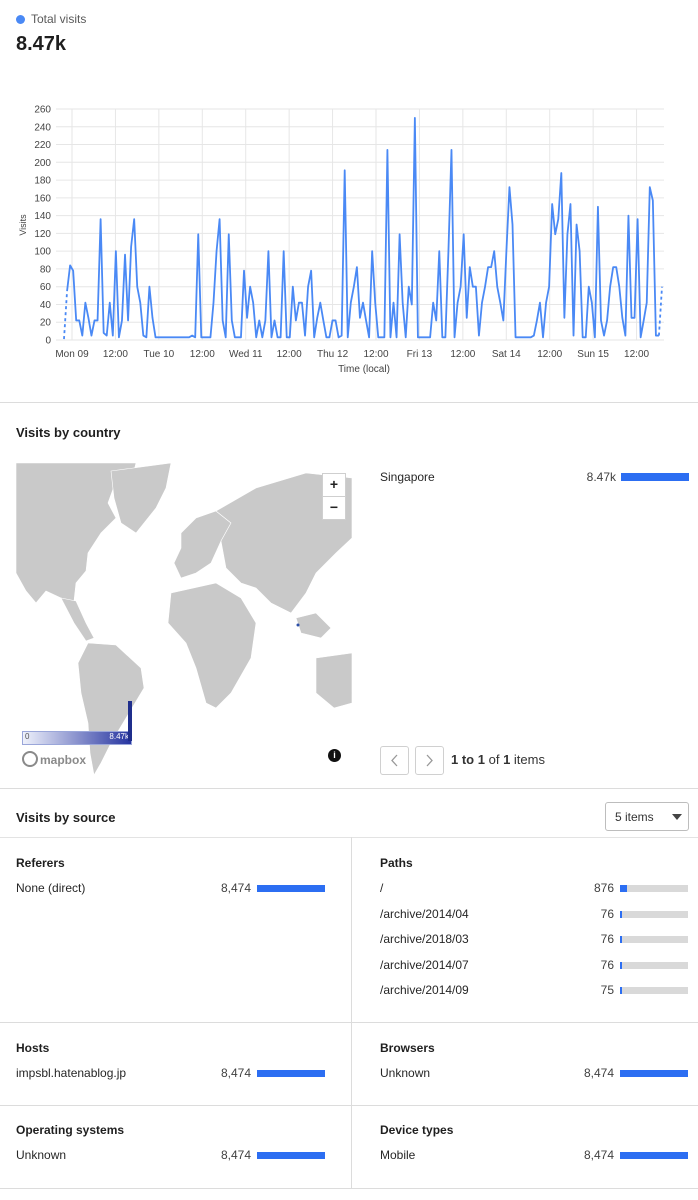 The width and height of the screenshot is (698, 1200). What do you see at coordinates (59, 19) in the screenshot?
I see `legend-label: Total visits` at bounding box center [59, 19].